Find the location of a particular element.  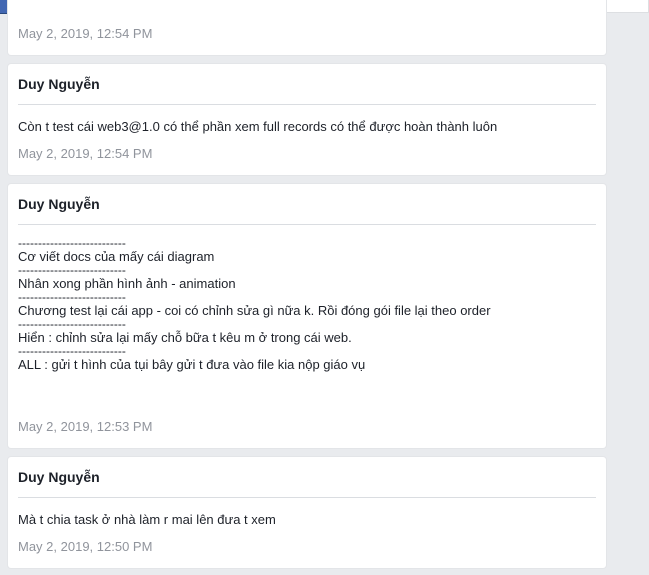

right-sidebar is located at coordinates (632, 294).